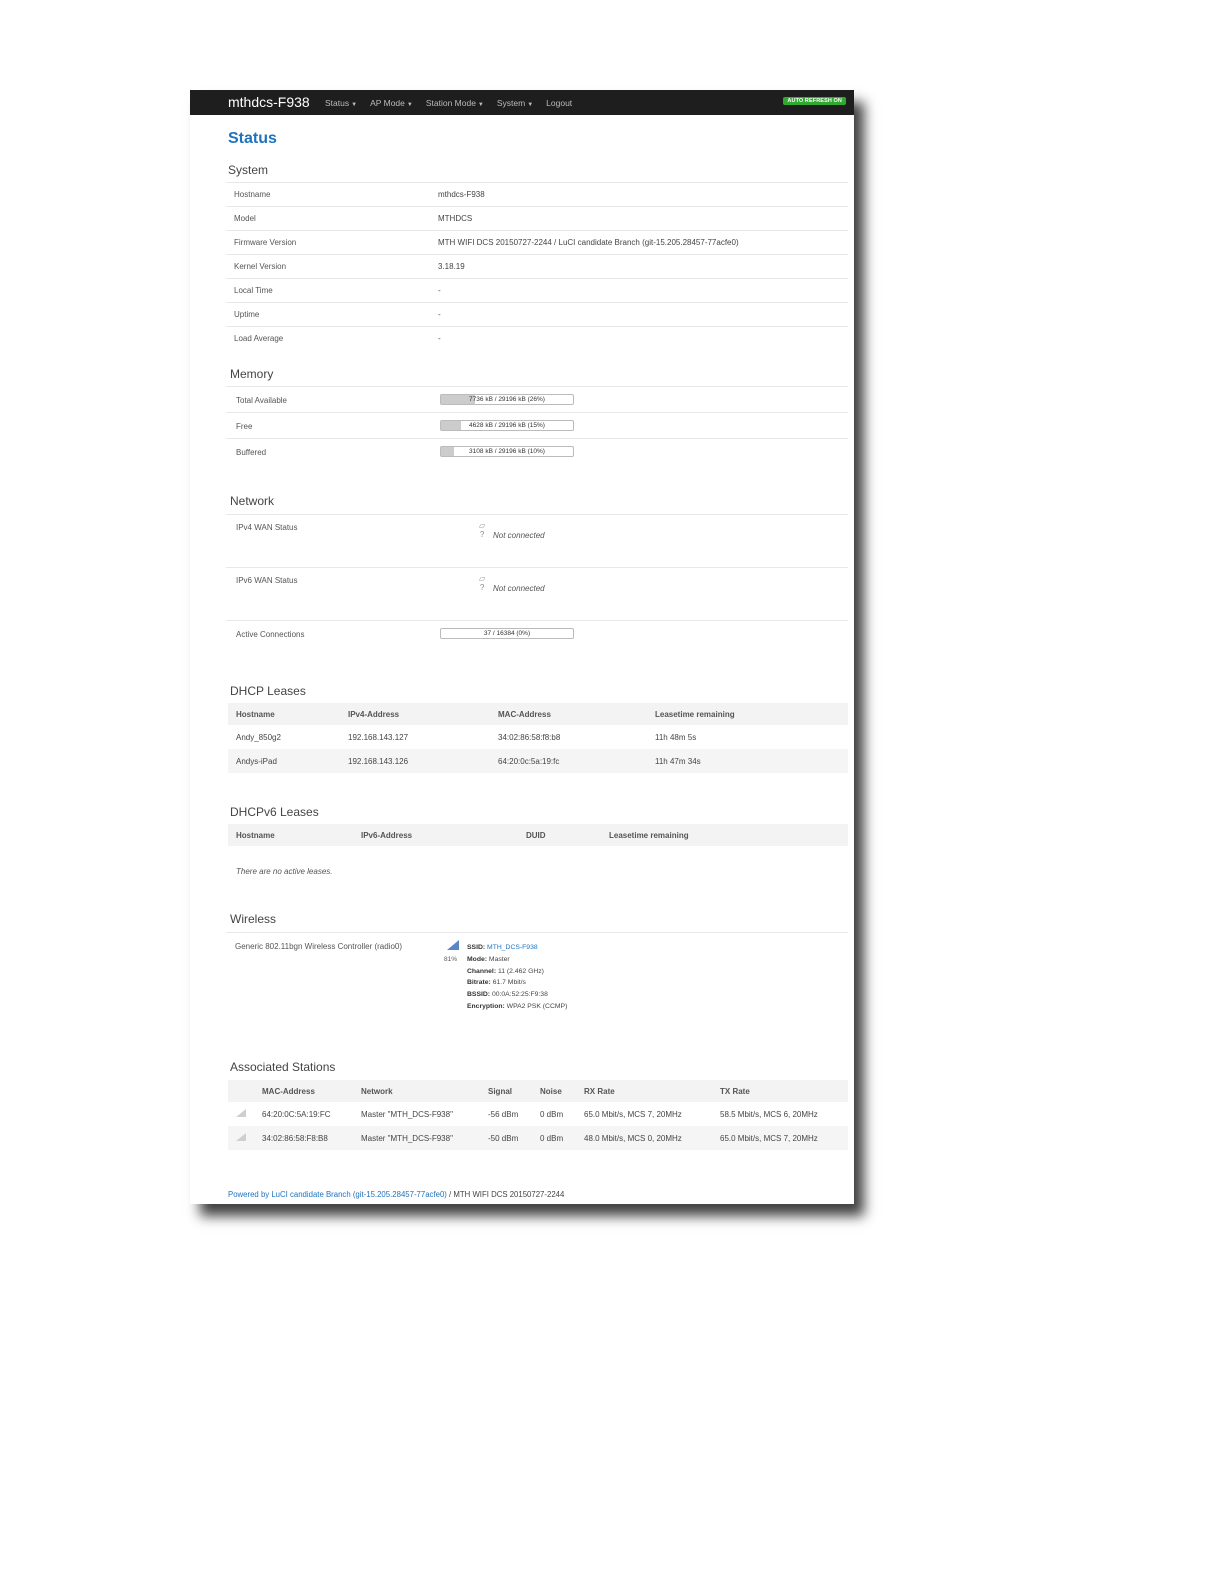 This screenshot has width=1225, height=1585. I want to click on table-cell: 48.0 Mbit/s, MCS 0, 20MHz, so click(652, 1138).